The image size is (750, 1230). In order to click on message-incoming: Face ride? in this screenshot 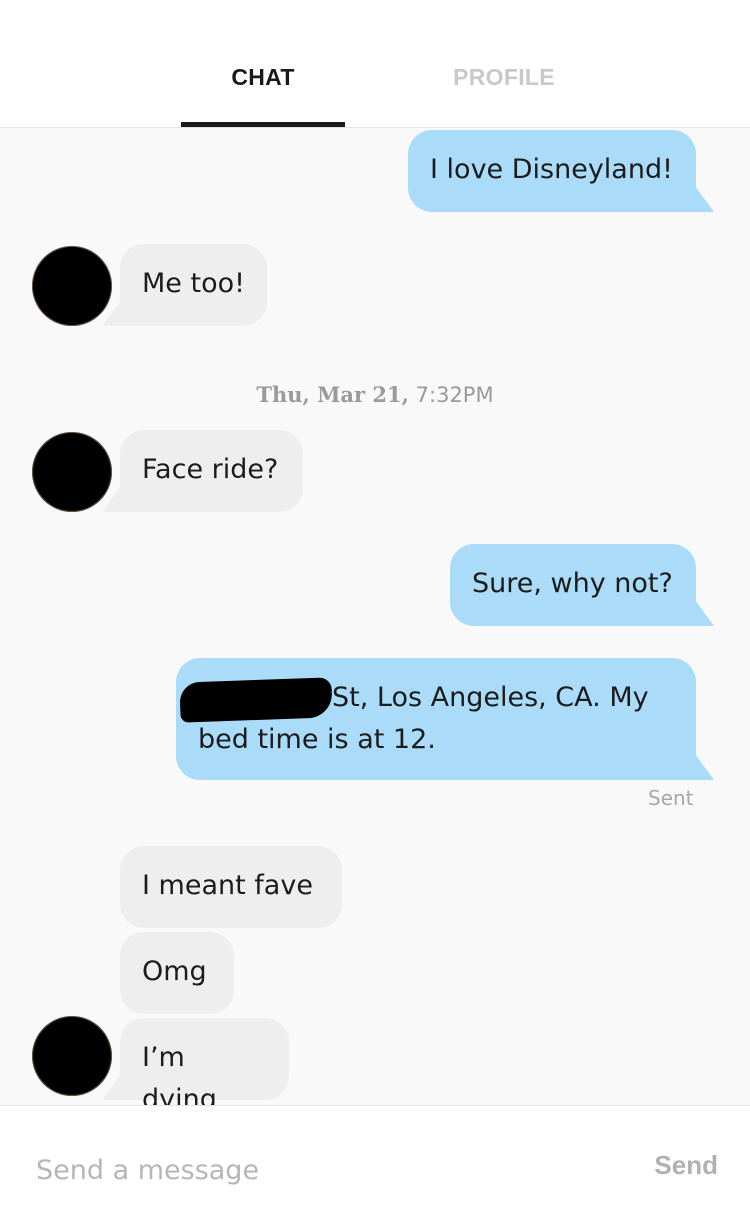, I will do `click(202, 471)`.